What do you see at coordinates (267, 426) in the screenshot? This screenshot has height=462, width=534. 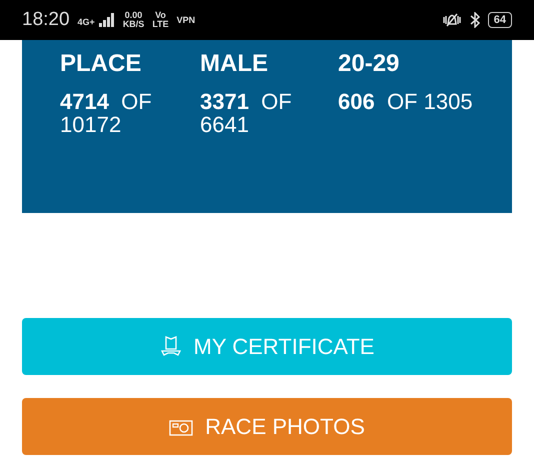 I see `race-photos-button: RACE PHOTOS` at bounding box center [267, 426].